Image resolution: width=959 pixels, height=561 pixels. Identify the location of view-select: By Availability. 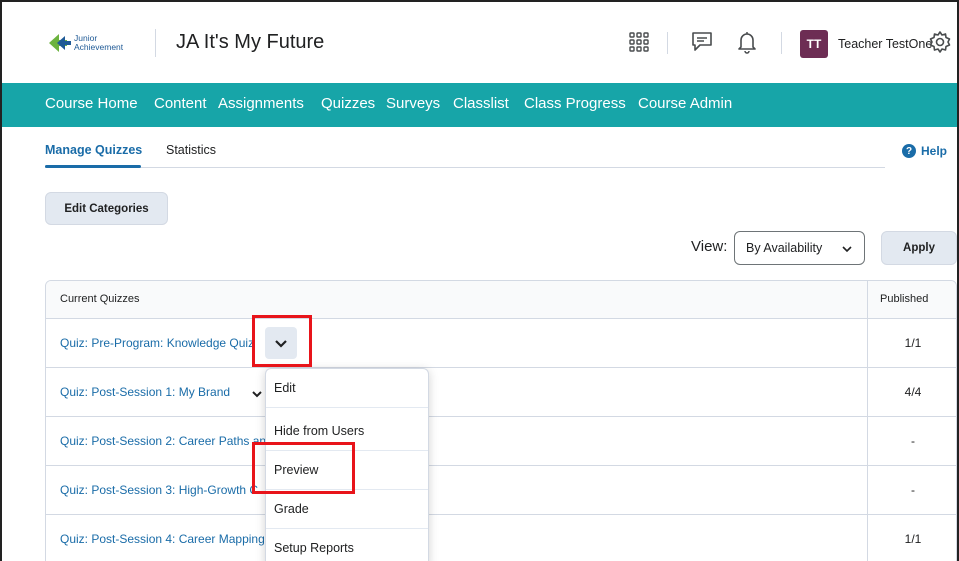
(799, 248).